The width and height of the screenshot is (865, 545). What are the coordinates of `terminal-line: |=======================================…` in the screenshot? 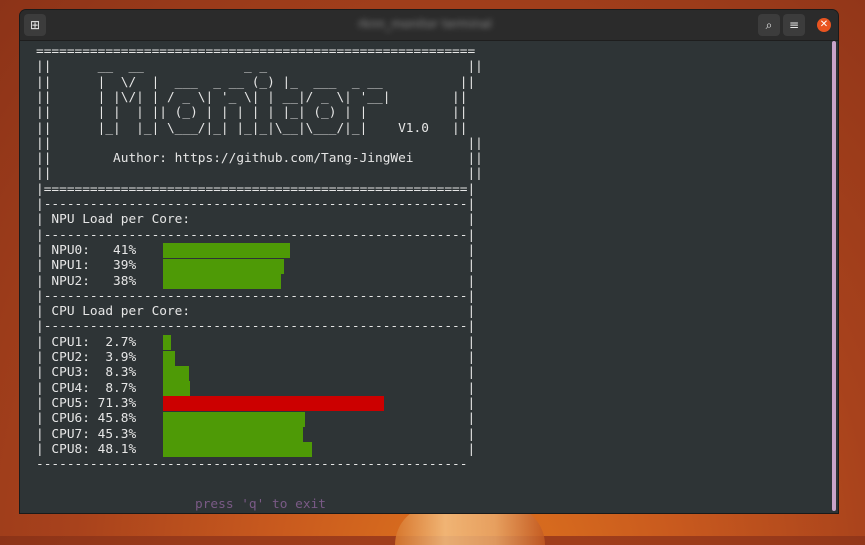 It's located at (256, 189).